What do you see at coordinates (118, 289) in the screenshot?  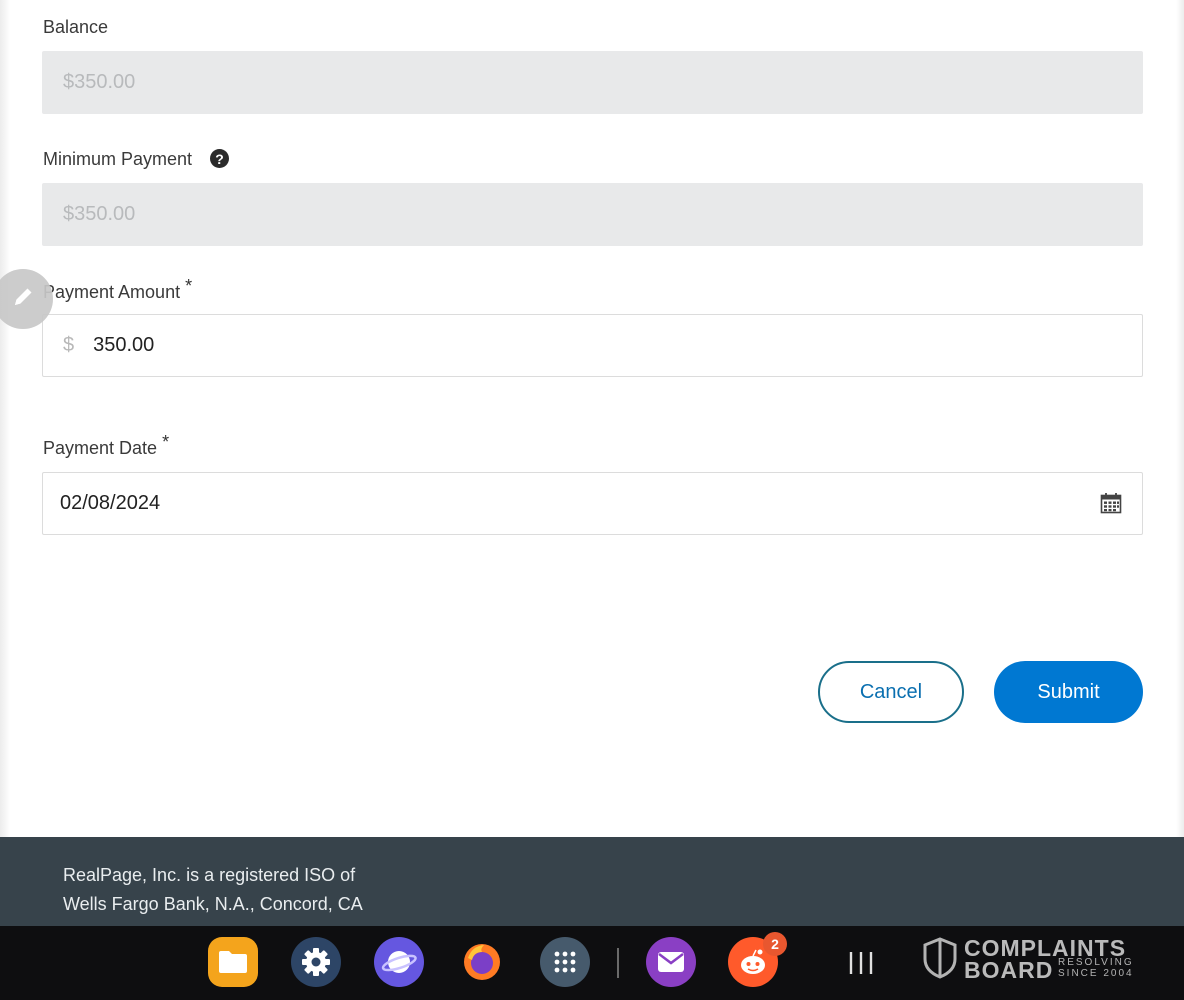 I see `payment-amount-label: Payment Amount *` at bounding box center [118, 289].